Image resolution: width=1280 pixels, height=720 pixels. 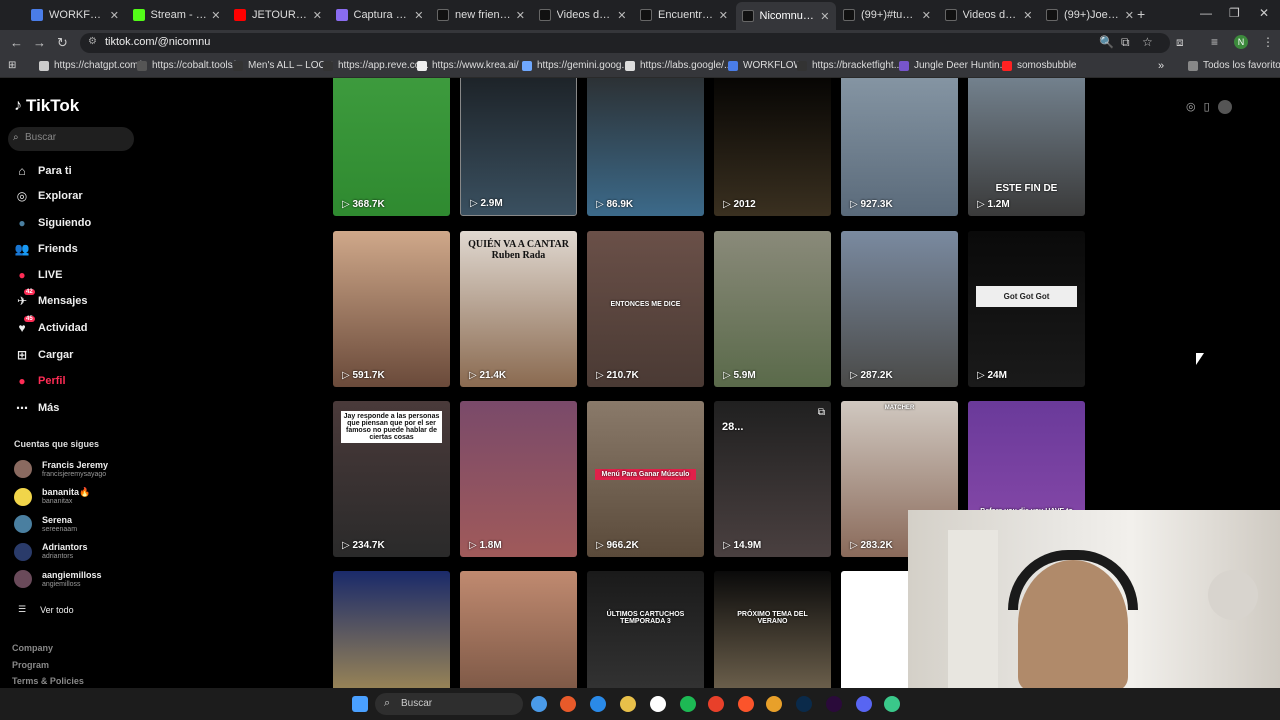 What do you see at coordinates (58, 579) in the screenshot?
I see `following-account: aangiemilloss angiemilloss` at bounding box center [58, 579].